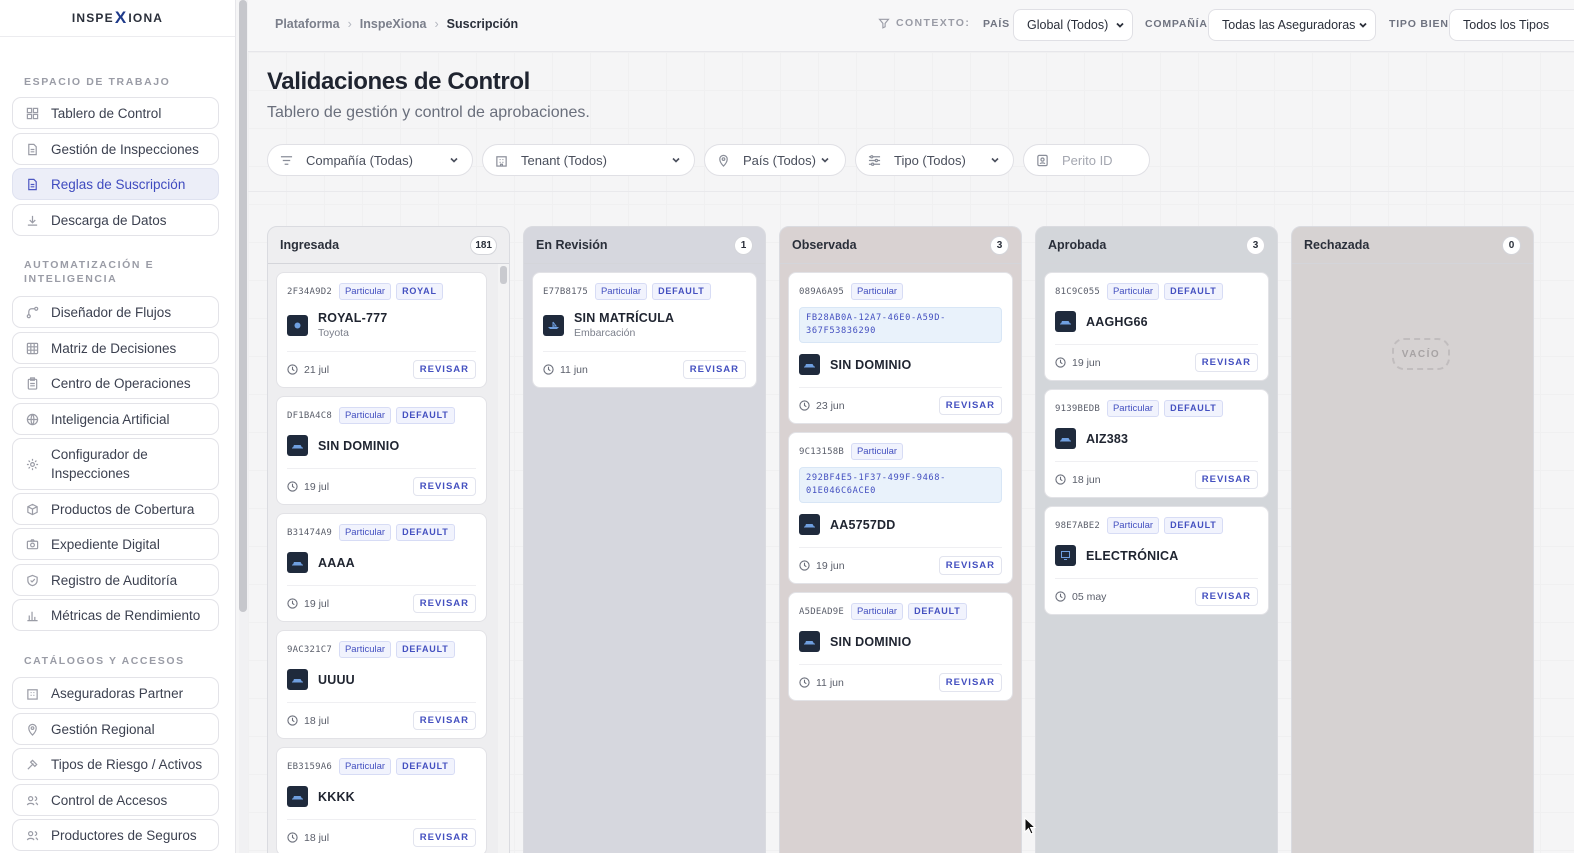  What do you see at coordinates (871, 364) in the screenshot?
I see `card-plate: SIN DOMINIO` at bounding box center [871, 364].